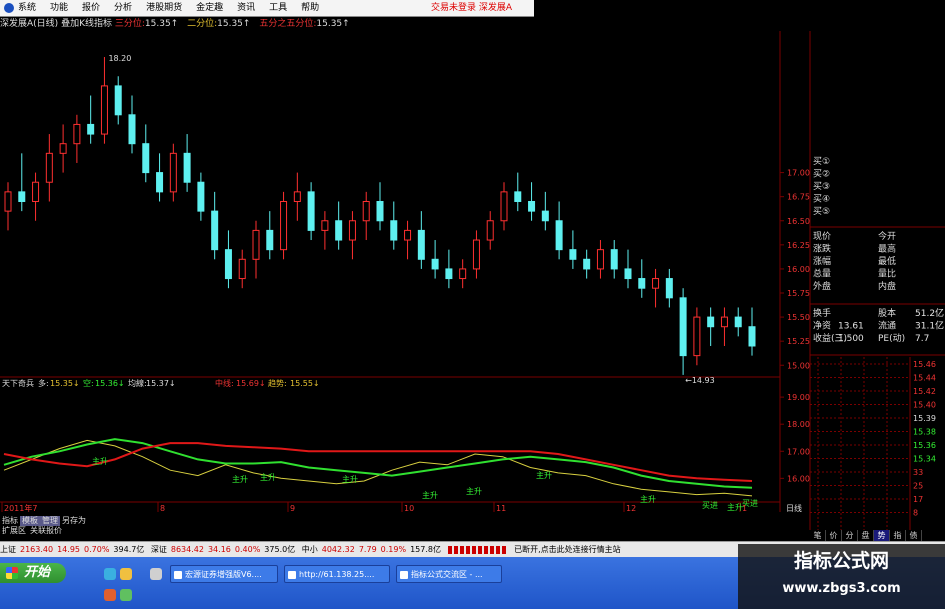  Describe the element at coordinates (30, 521) in the screenshot. I see `tab-template: 模板` at that location.